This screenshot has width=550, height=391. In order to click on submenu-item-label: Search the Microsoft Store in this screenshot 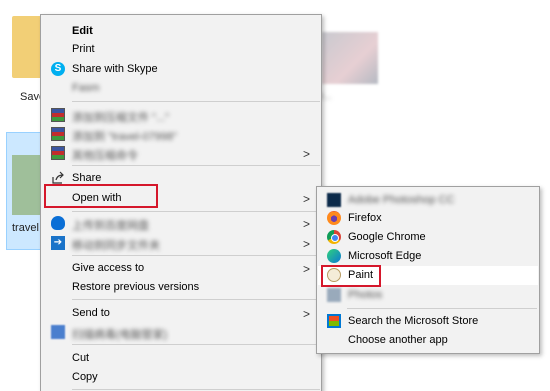, I will do `click(413, 321)`.